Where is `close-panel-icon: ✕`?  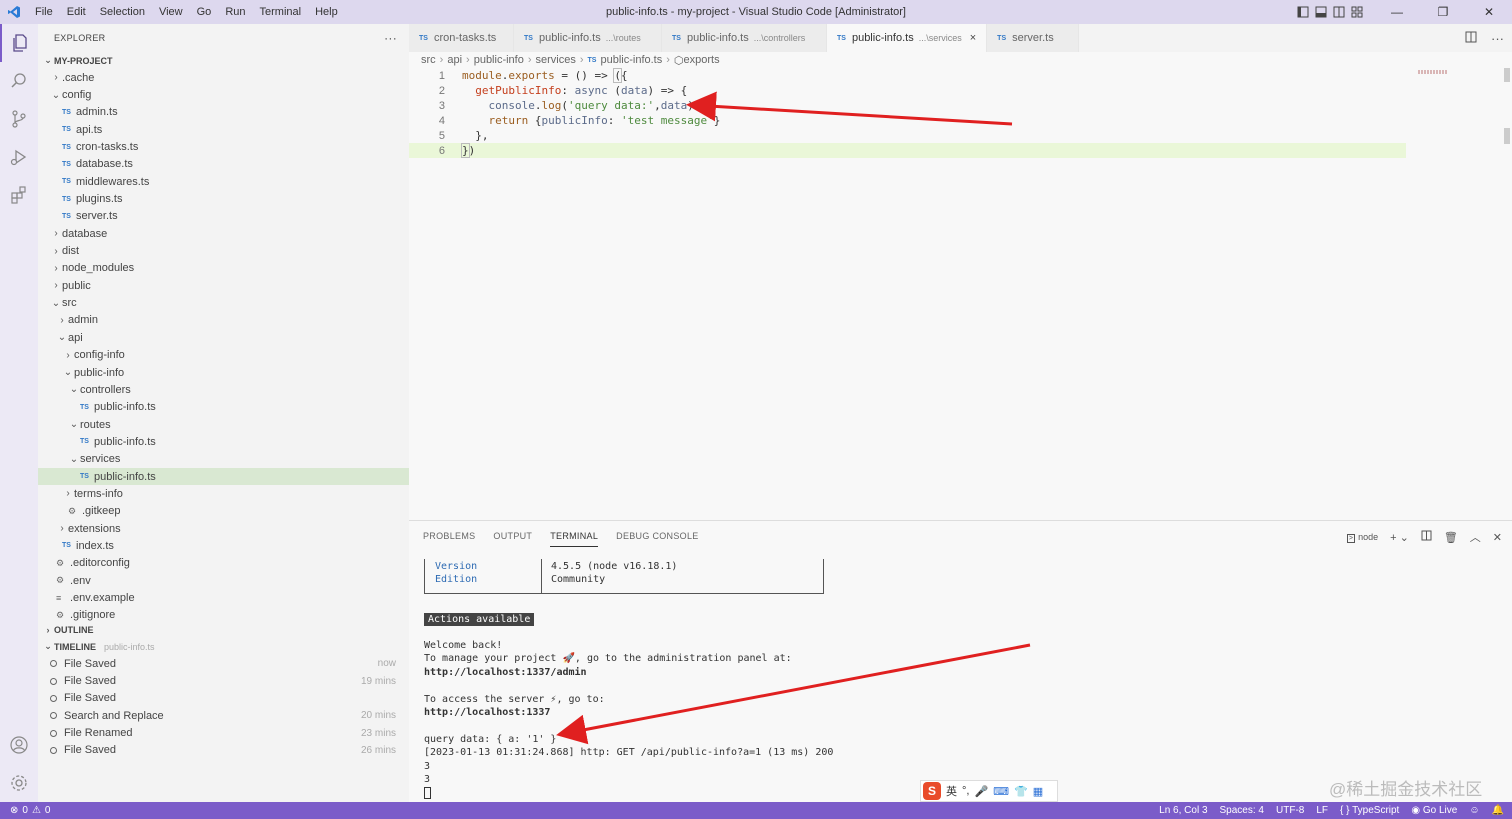
close-panel-icon: ✕ is located at coordinates (1497, 537).